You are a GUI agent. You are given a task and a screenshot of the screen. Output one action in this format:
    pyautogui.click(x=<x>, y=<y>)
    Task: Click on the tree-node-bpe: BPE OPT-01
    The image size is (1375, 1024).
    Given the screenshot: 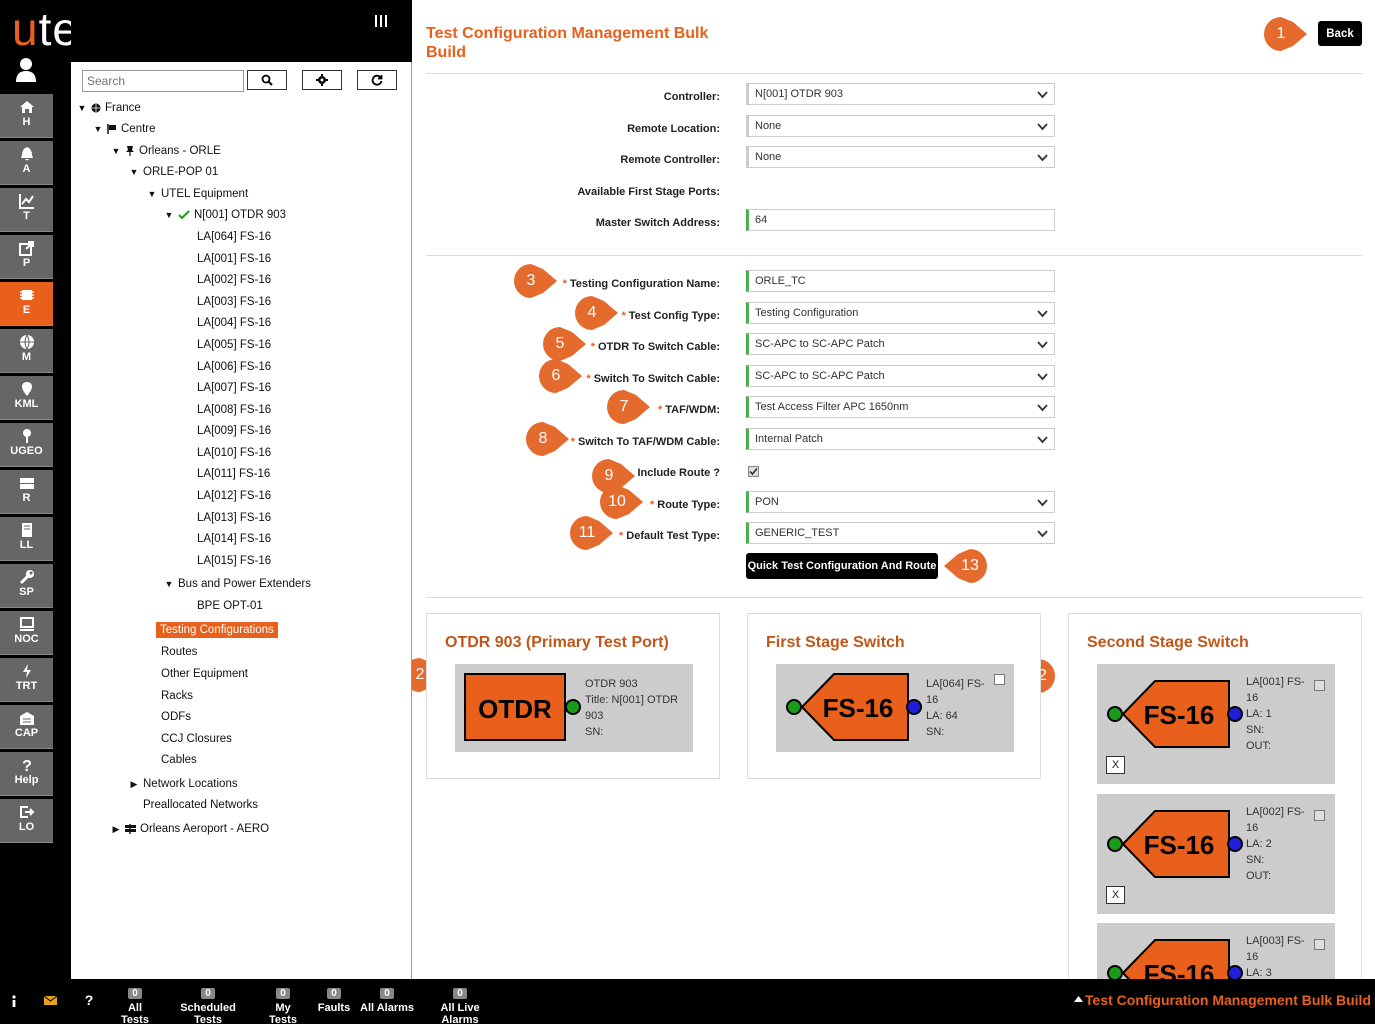 What is the action you would take?
    pyautogui.click(x=230, y=606)
    